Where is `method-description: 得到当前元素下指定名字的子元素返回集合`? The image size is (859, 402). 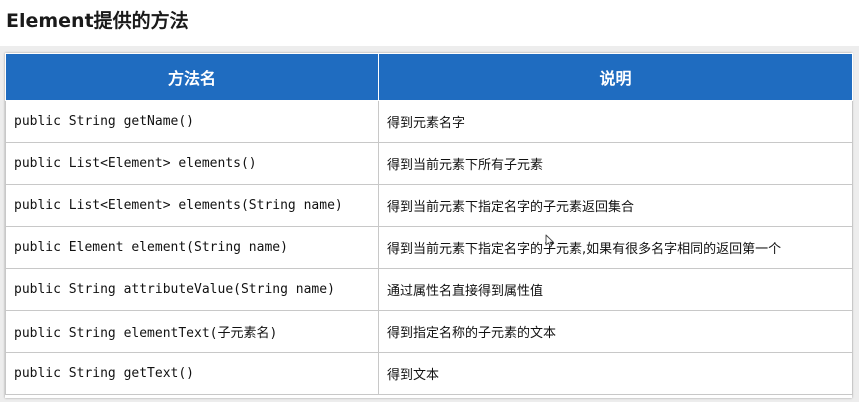 method-description: 得到当前元素下指定名字的子元素返回集合 is located at coordinates (615, 205).